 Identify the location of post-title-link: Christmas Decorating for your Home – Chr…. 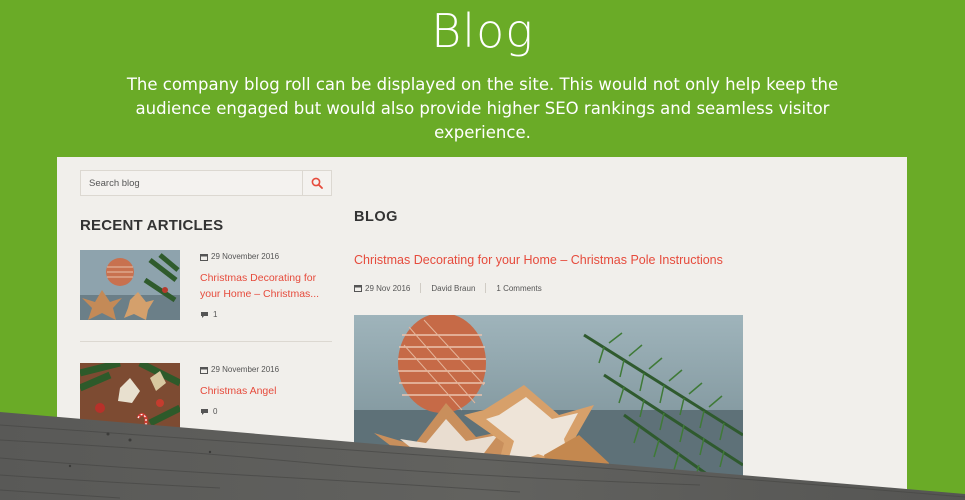
(538, 260).